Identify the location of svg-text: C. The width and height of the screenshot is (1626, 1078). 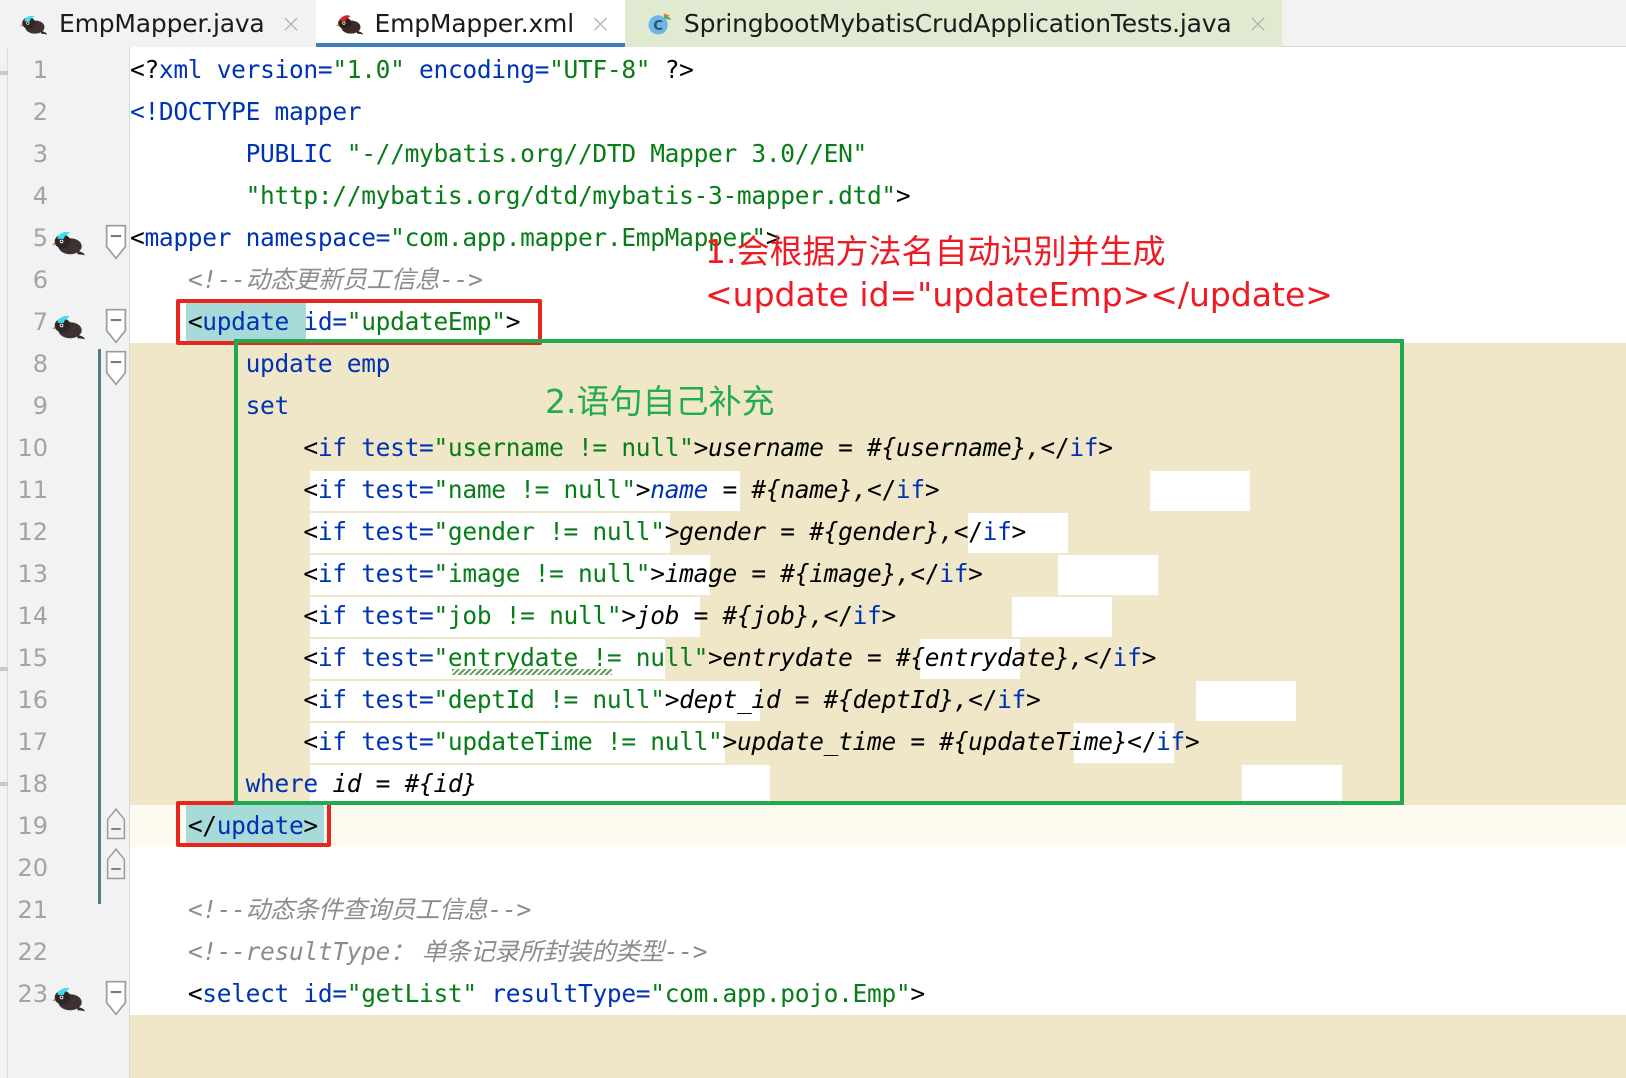
(658, 26).